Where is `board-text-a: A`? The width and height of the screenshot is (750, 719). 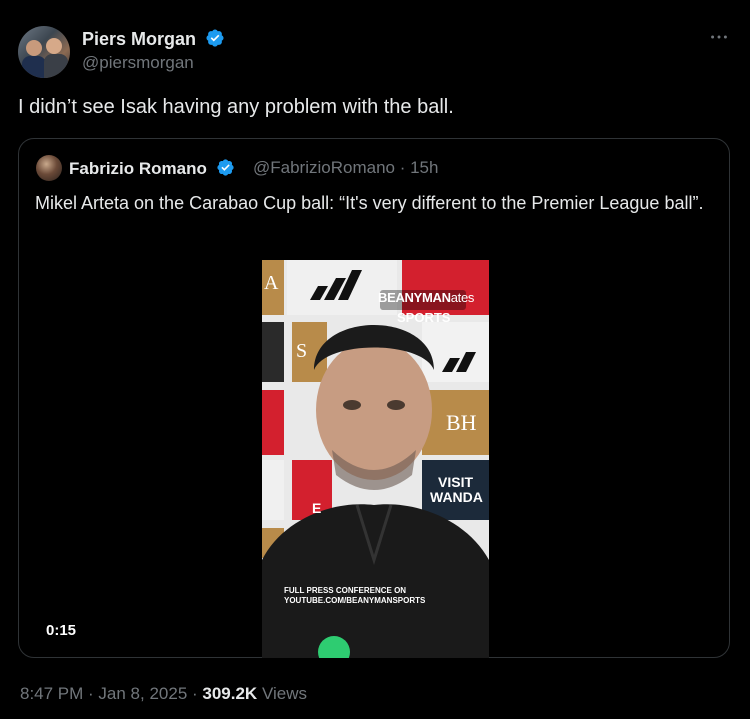
board-text-a: A is located at coordinates (271, 283).